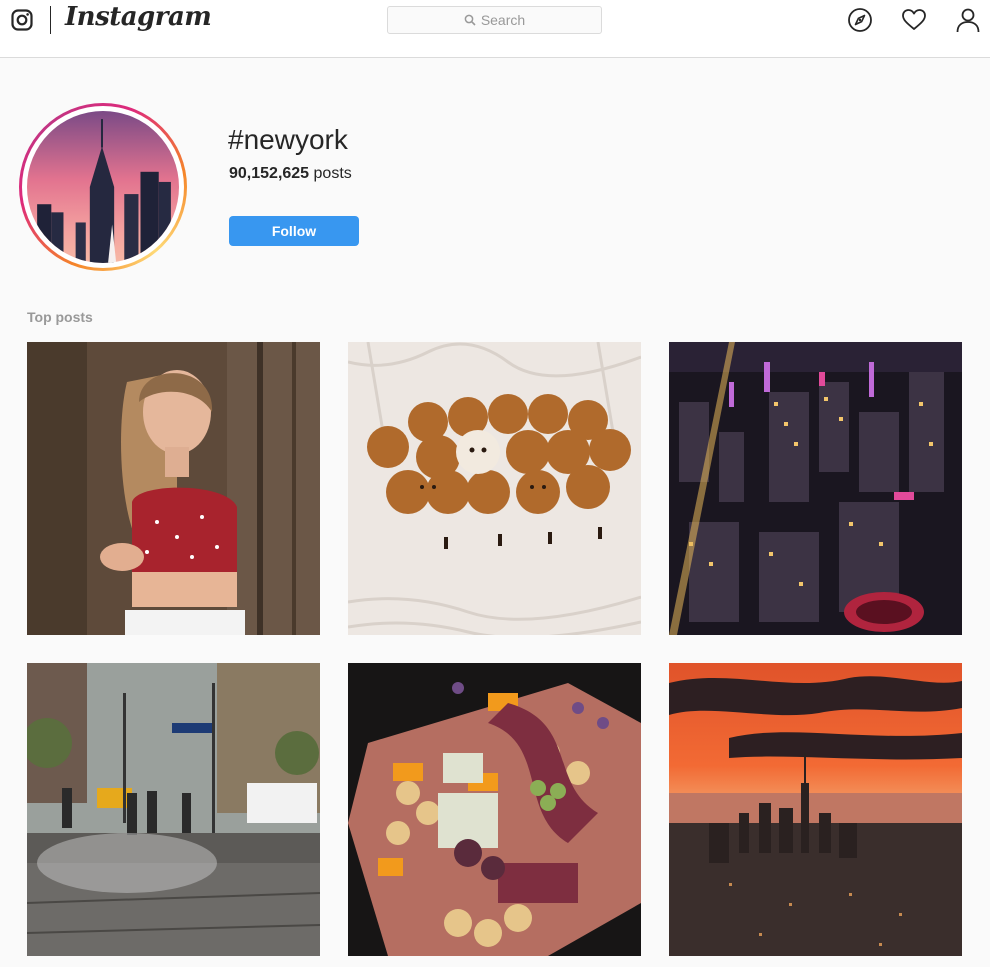 The width and height of the screenshot is (990, 967). Describe the element at coordinates (294, 231) in the screenshot. I see `follow-button: Follow` at that location.